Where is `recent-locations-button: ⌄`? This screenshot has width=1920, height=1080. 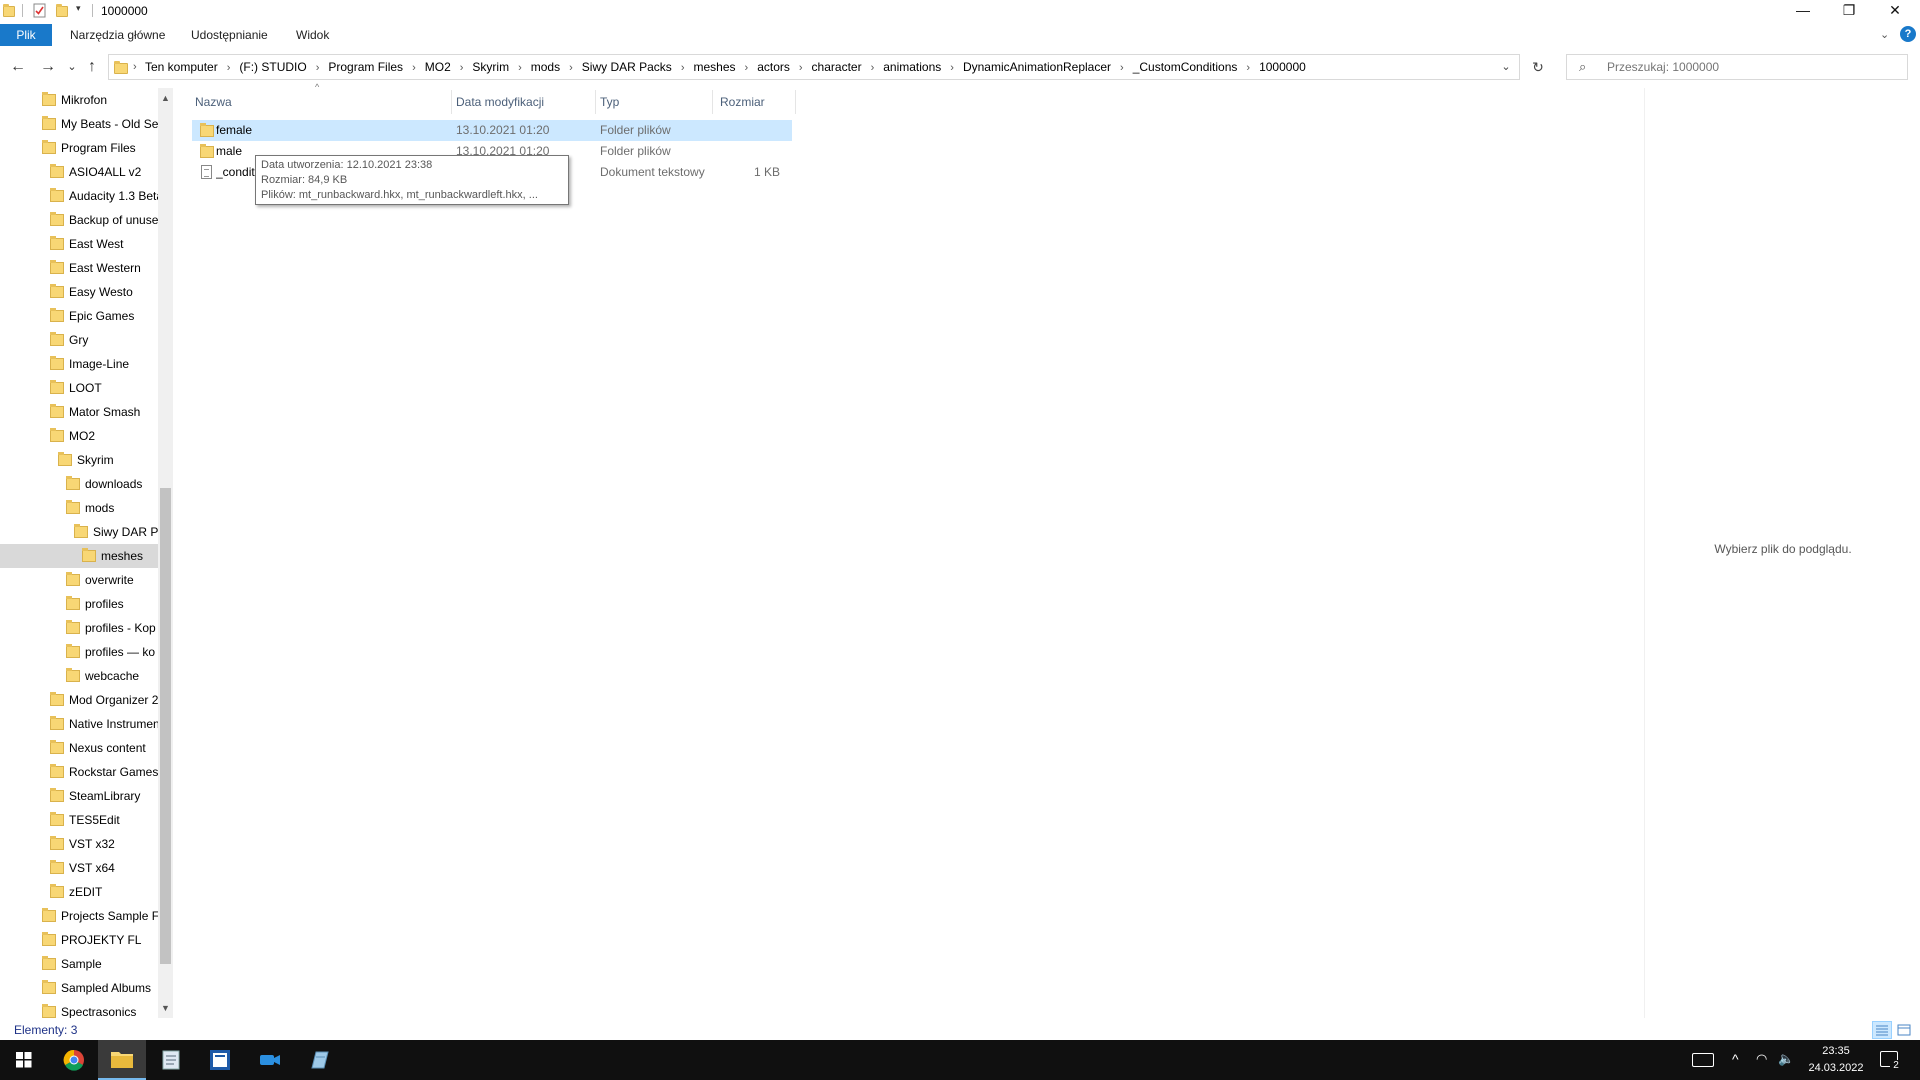
recent-locations-button: ⌄ is located at coordinates (72, 67).